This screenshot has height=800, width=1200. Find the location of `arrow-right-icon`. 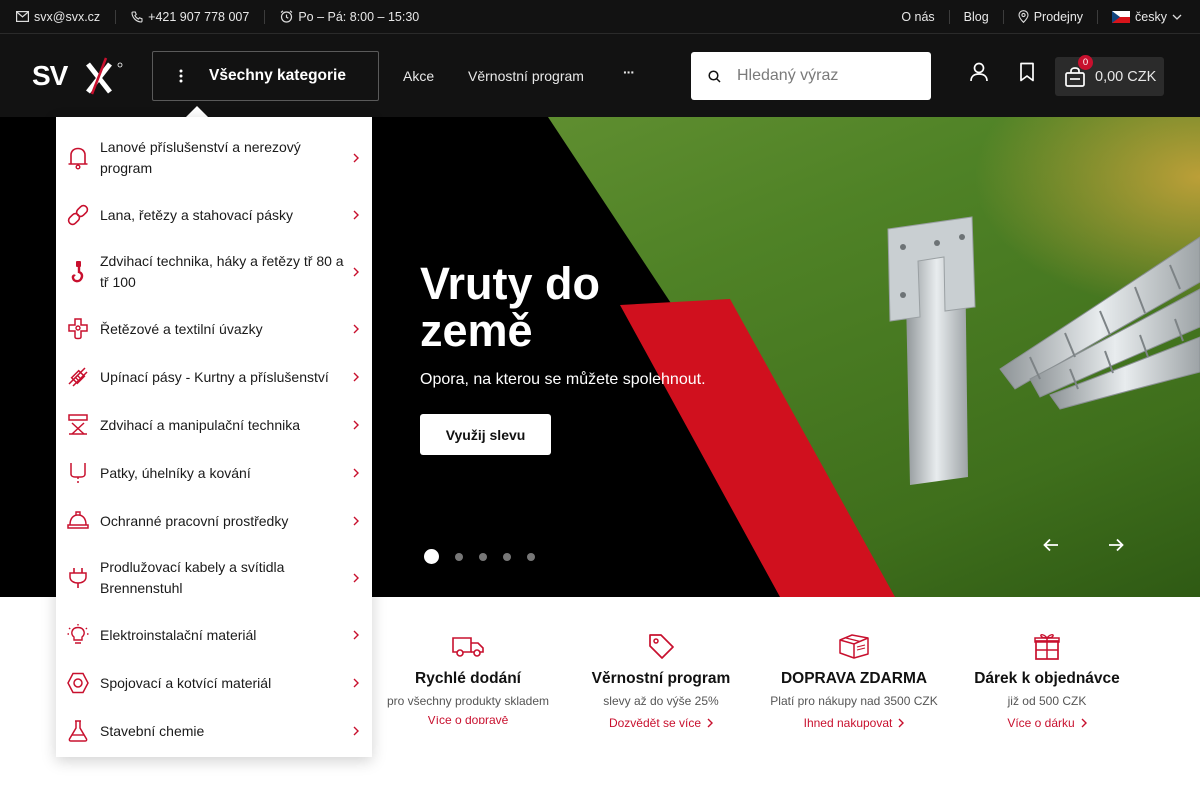

arrow-right-icon is located at coordinates (1116, 545).